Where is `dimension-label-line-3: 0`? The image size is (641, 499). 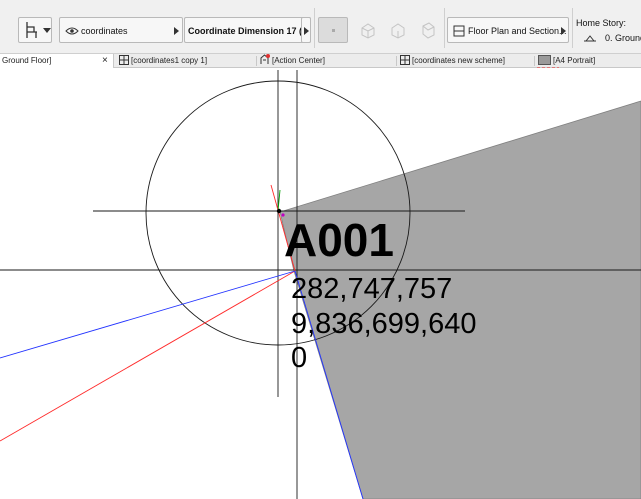 dimension-label-line-3: 0 is located at coordinates (299, 358).